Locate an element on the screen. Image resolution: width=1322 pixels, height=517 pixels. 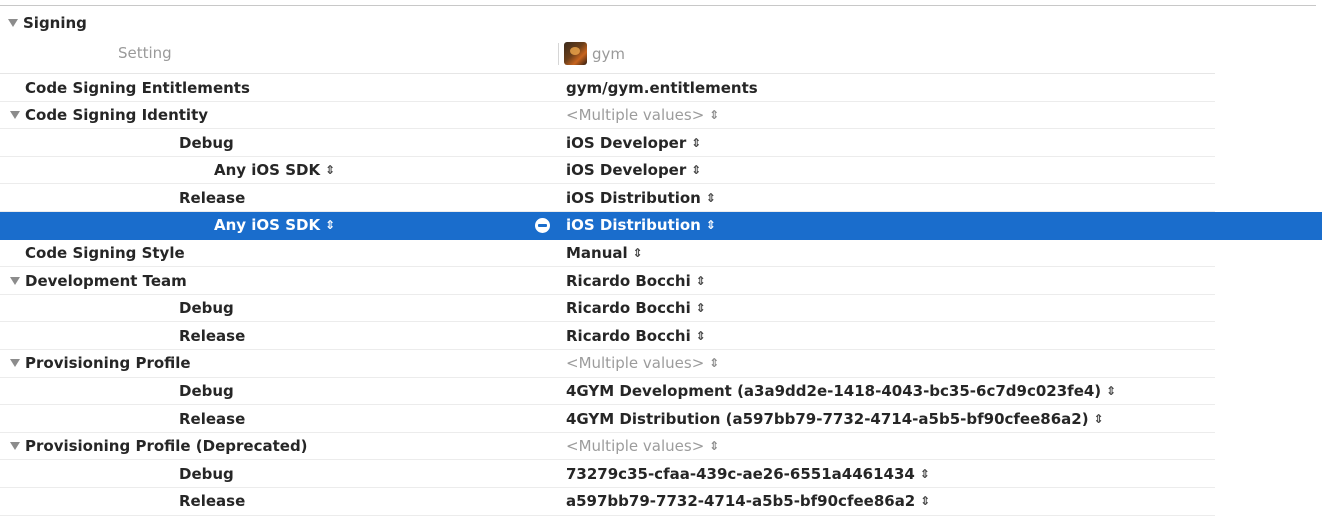
setting-column-header: Setting is located at coordinates (145, 53).